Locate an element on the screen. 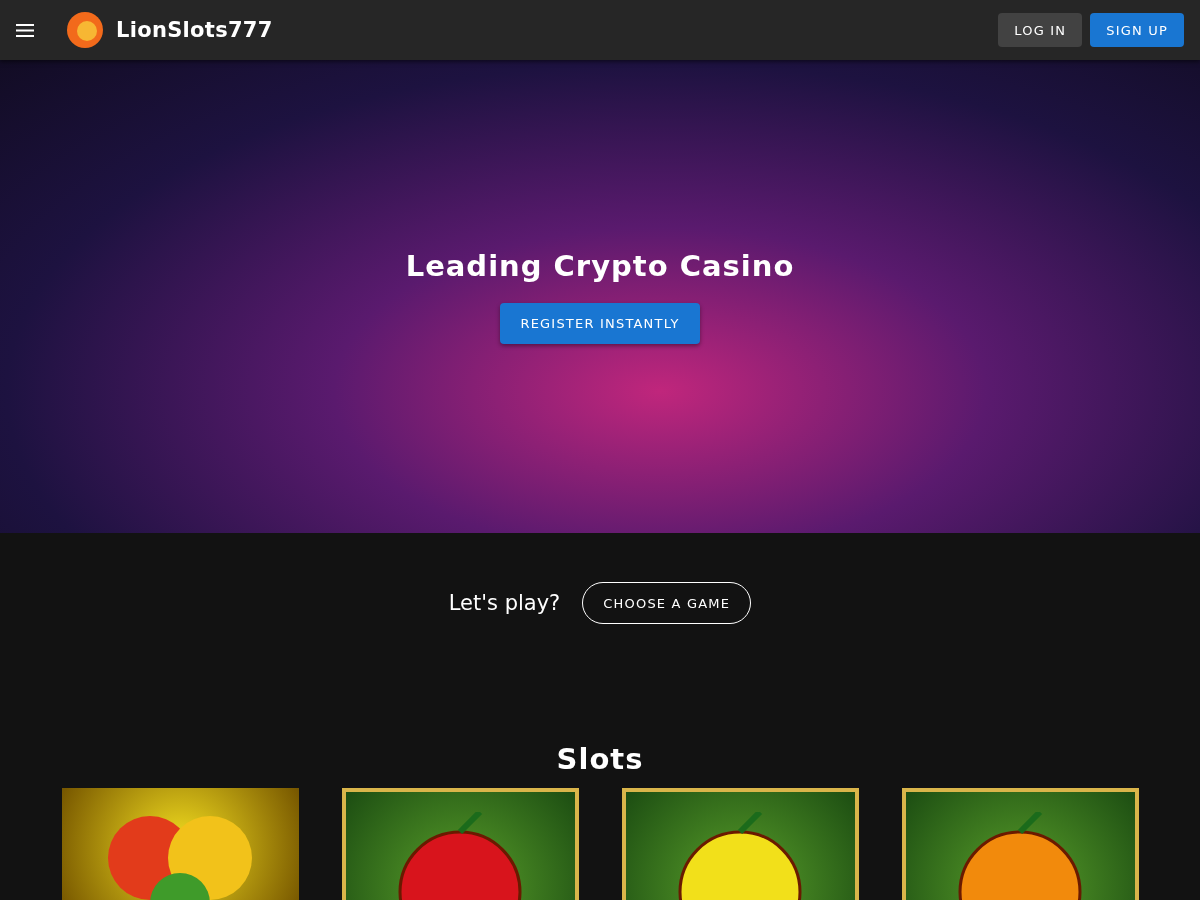  lion-logo-icon is located at coordinates (85, 30).